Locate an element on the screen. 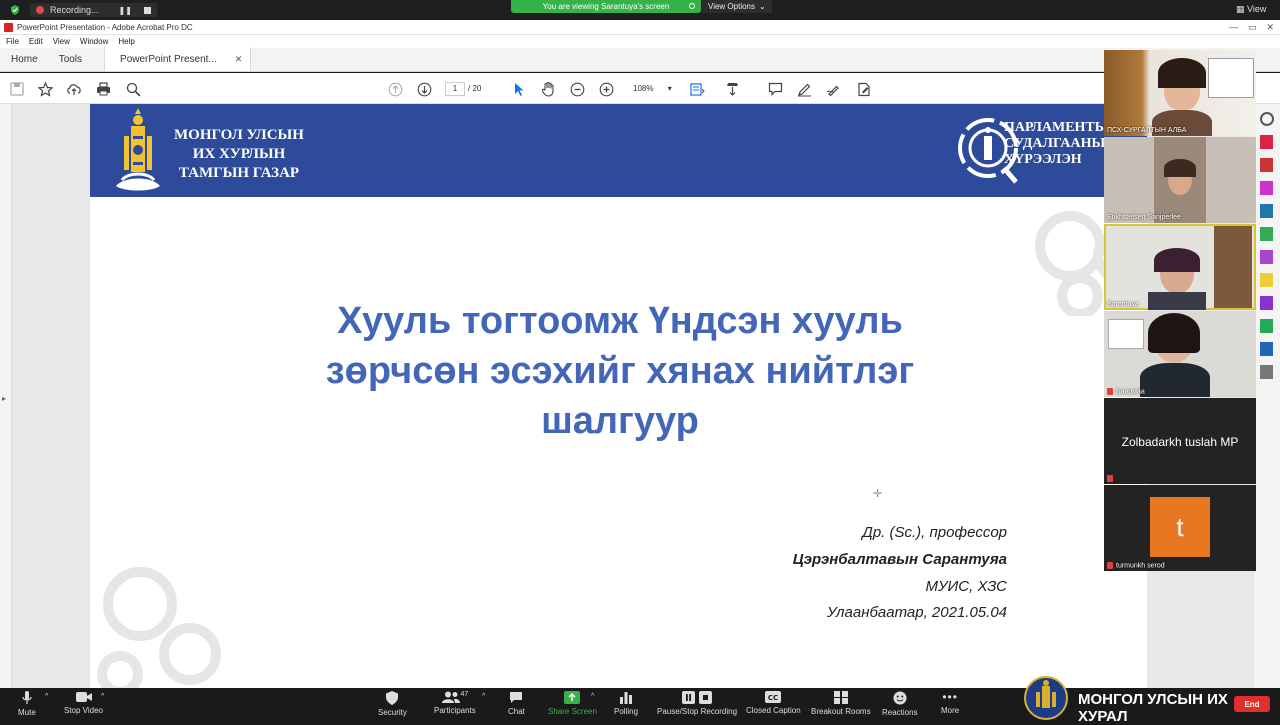 This screenshot has height=725, width=1280. chevron-right-icon: ▸ is located at coordinates (4, 398).